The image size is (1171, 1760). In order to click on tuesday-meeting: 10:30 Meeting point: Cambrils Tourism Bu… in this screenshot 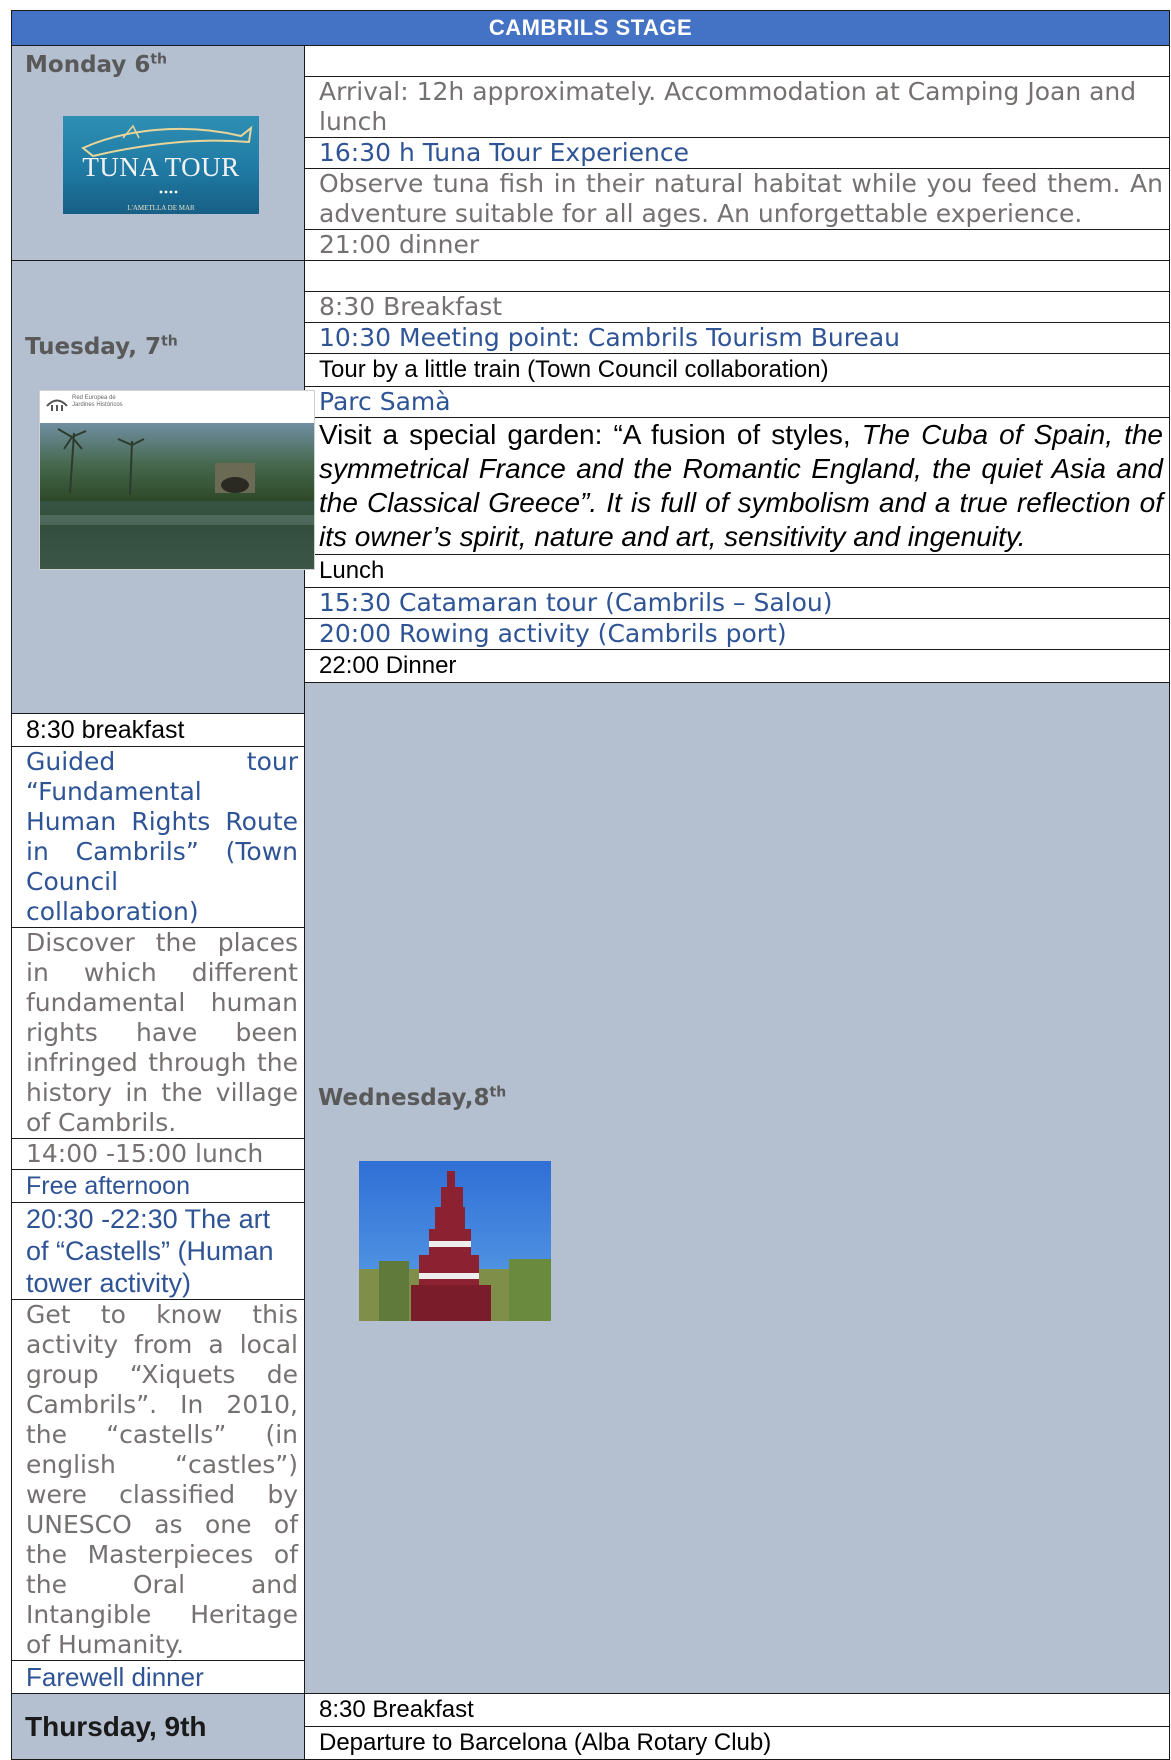, I will do `click(737, 338)`.